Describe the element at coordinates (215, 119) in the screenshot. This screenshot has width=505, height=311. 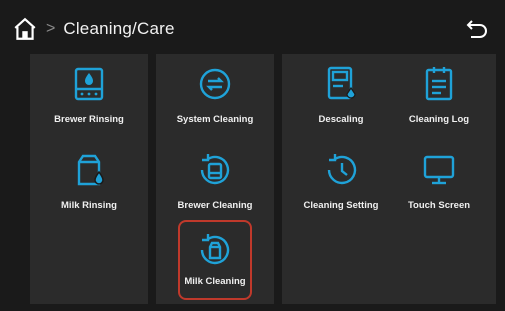
I see `system-cleaning-label: System Cleaning` at that location.